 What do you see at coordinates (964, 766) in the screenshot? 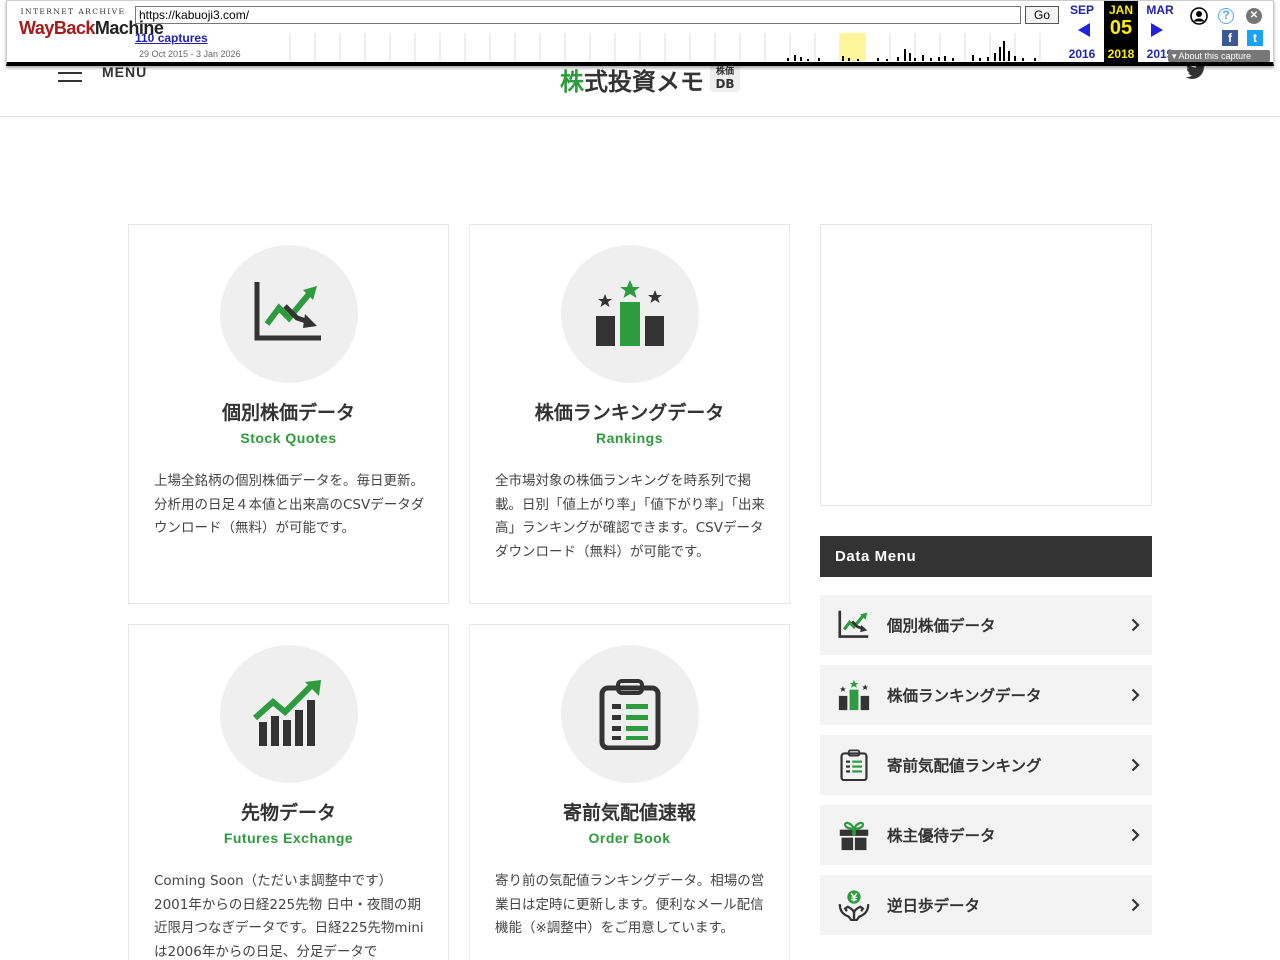
I see `sidebar-item-label: 寄前気配値ランキング` at bounding box center [964, 766].